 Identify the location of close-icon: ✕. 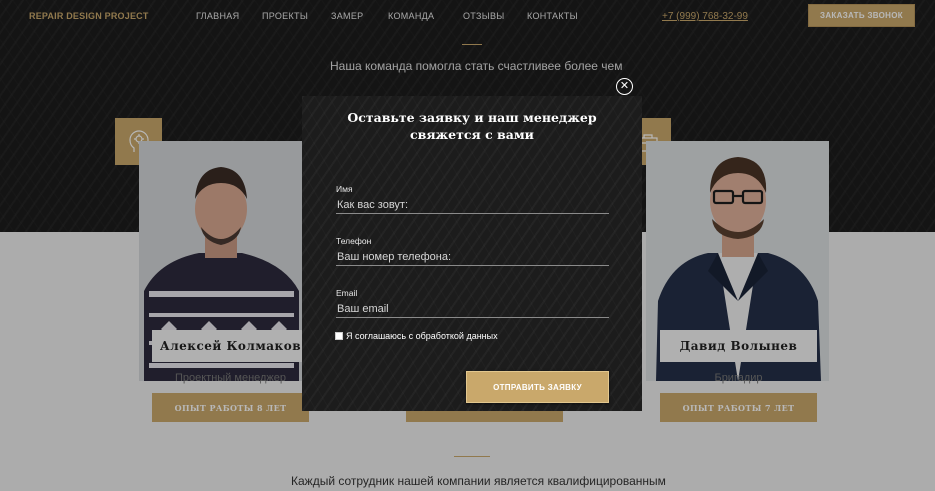
(624, 86).